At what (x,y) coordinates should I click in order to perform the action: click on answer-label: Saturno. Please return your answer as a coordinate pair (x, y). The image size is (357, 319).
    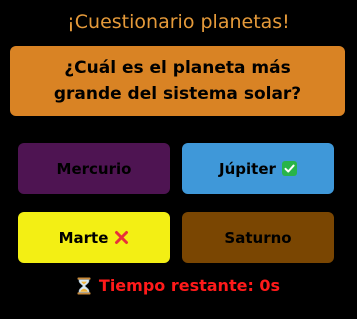
    Looking at the image, I should click on (258, 237).